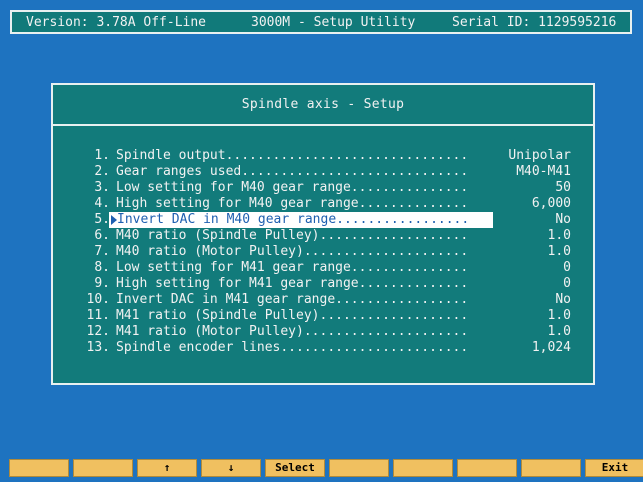  Describe the element at coordinates (563, 187) in the screenshot. I see `item-value: 50` at that location.